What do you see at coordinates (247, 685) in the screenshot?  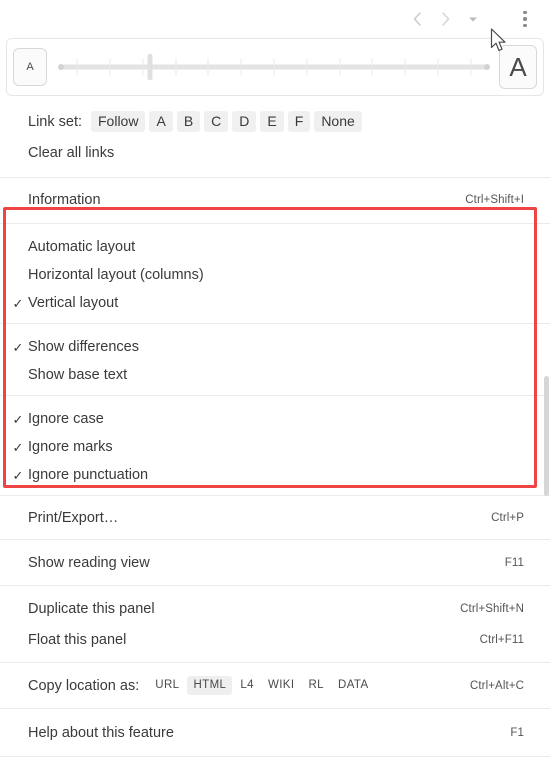 I see `copy-format-l4: L4` at bounding box center [247, 685].